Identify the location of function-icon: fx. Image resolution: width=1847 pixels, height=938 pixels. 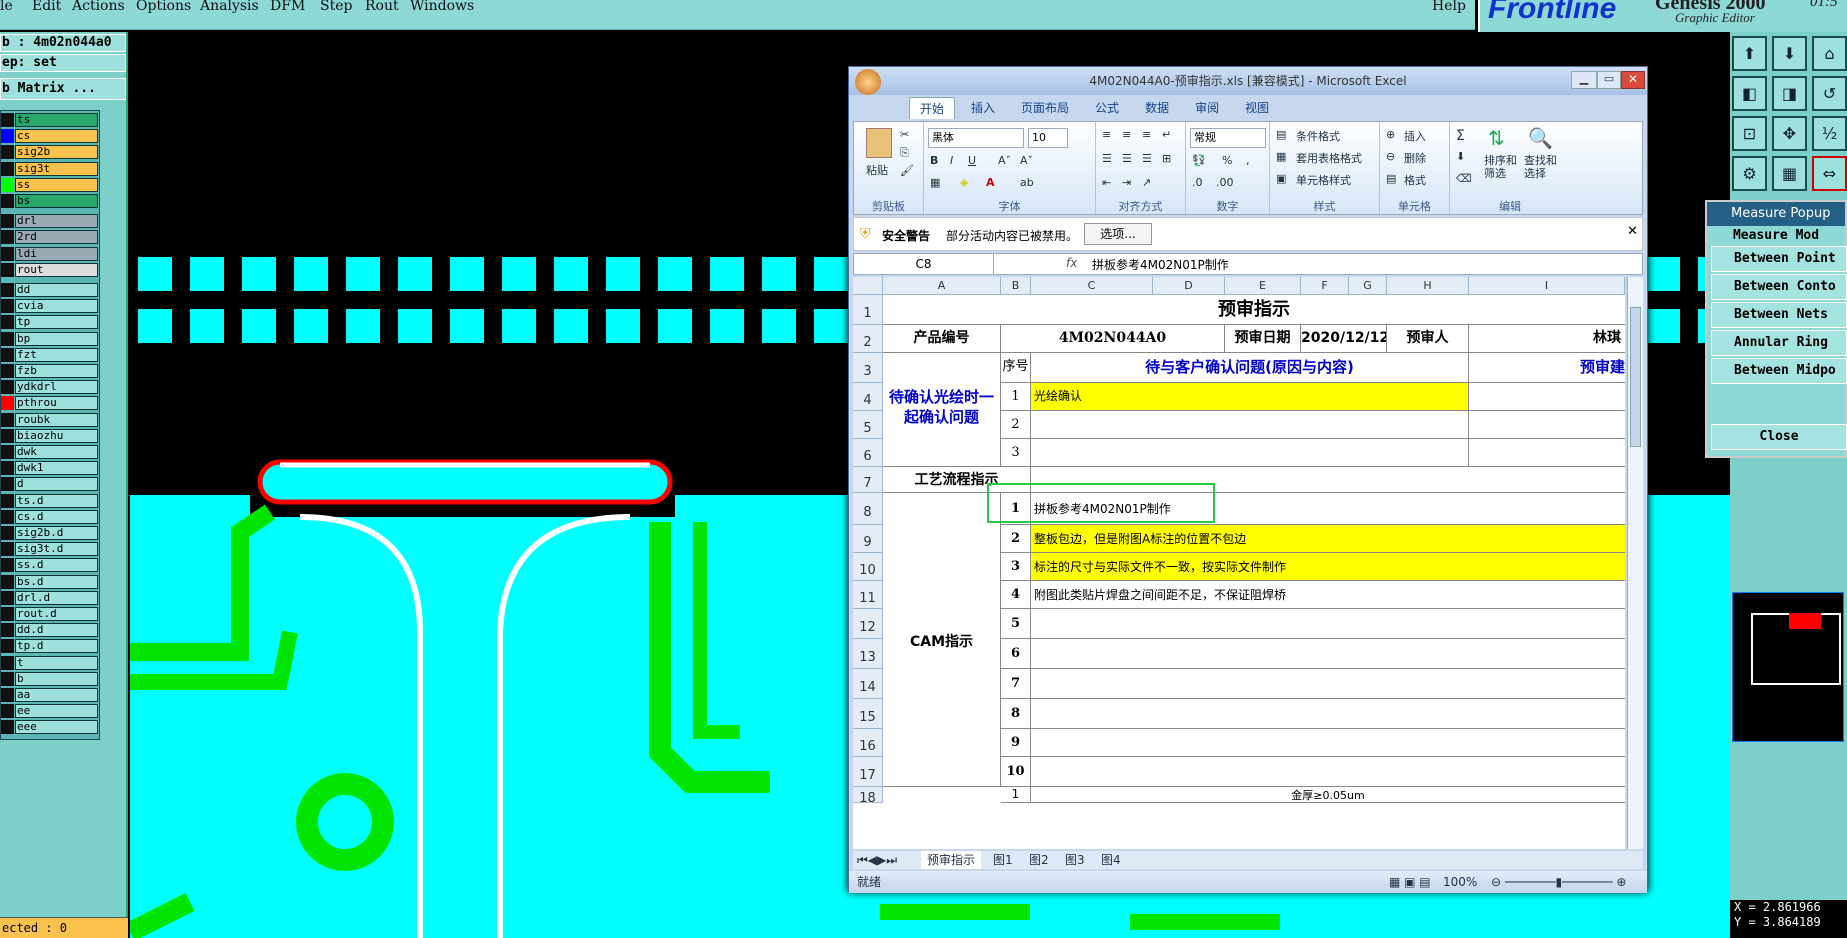
(1071, 263).